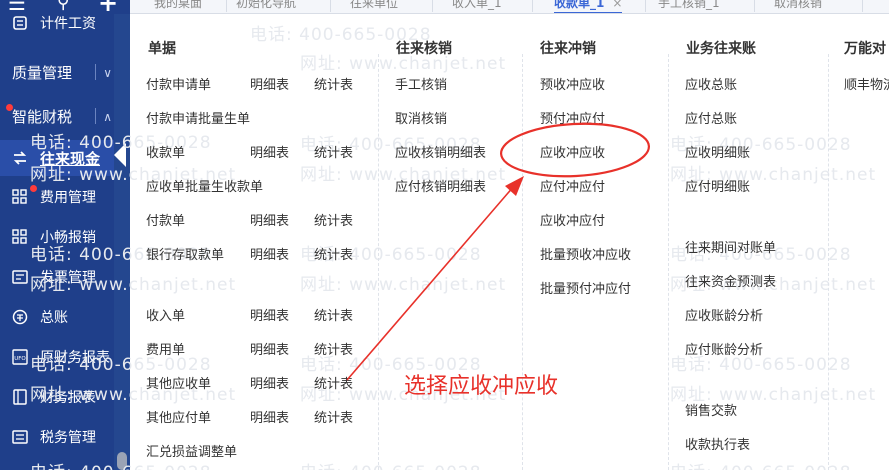 The image size is (889, 470). What do you see at coordinates (711, 409) in the screenshot?
I see `menu-link-sales-payment: 销售交款` at bounding box center [711, 409].